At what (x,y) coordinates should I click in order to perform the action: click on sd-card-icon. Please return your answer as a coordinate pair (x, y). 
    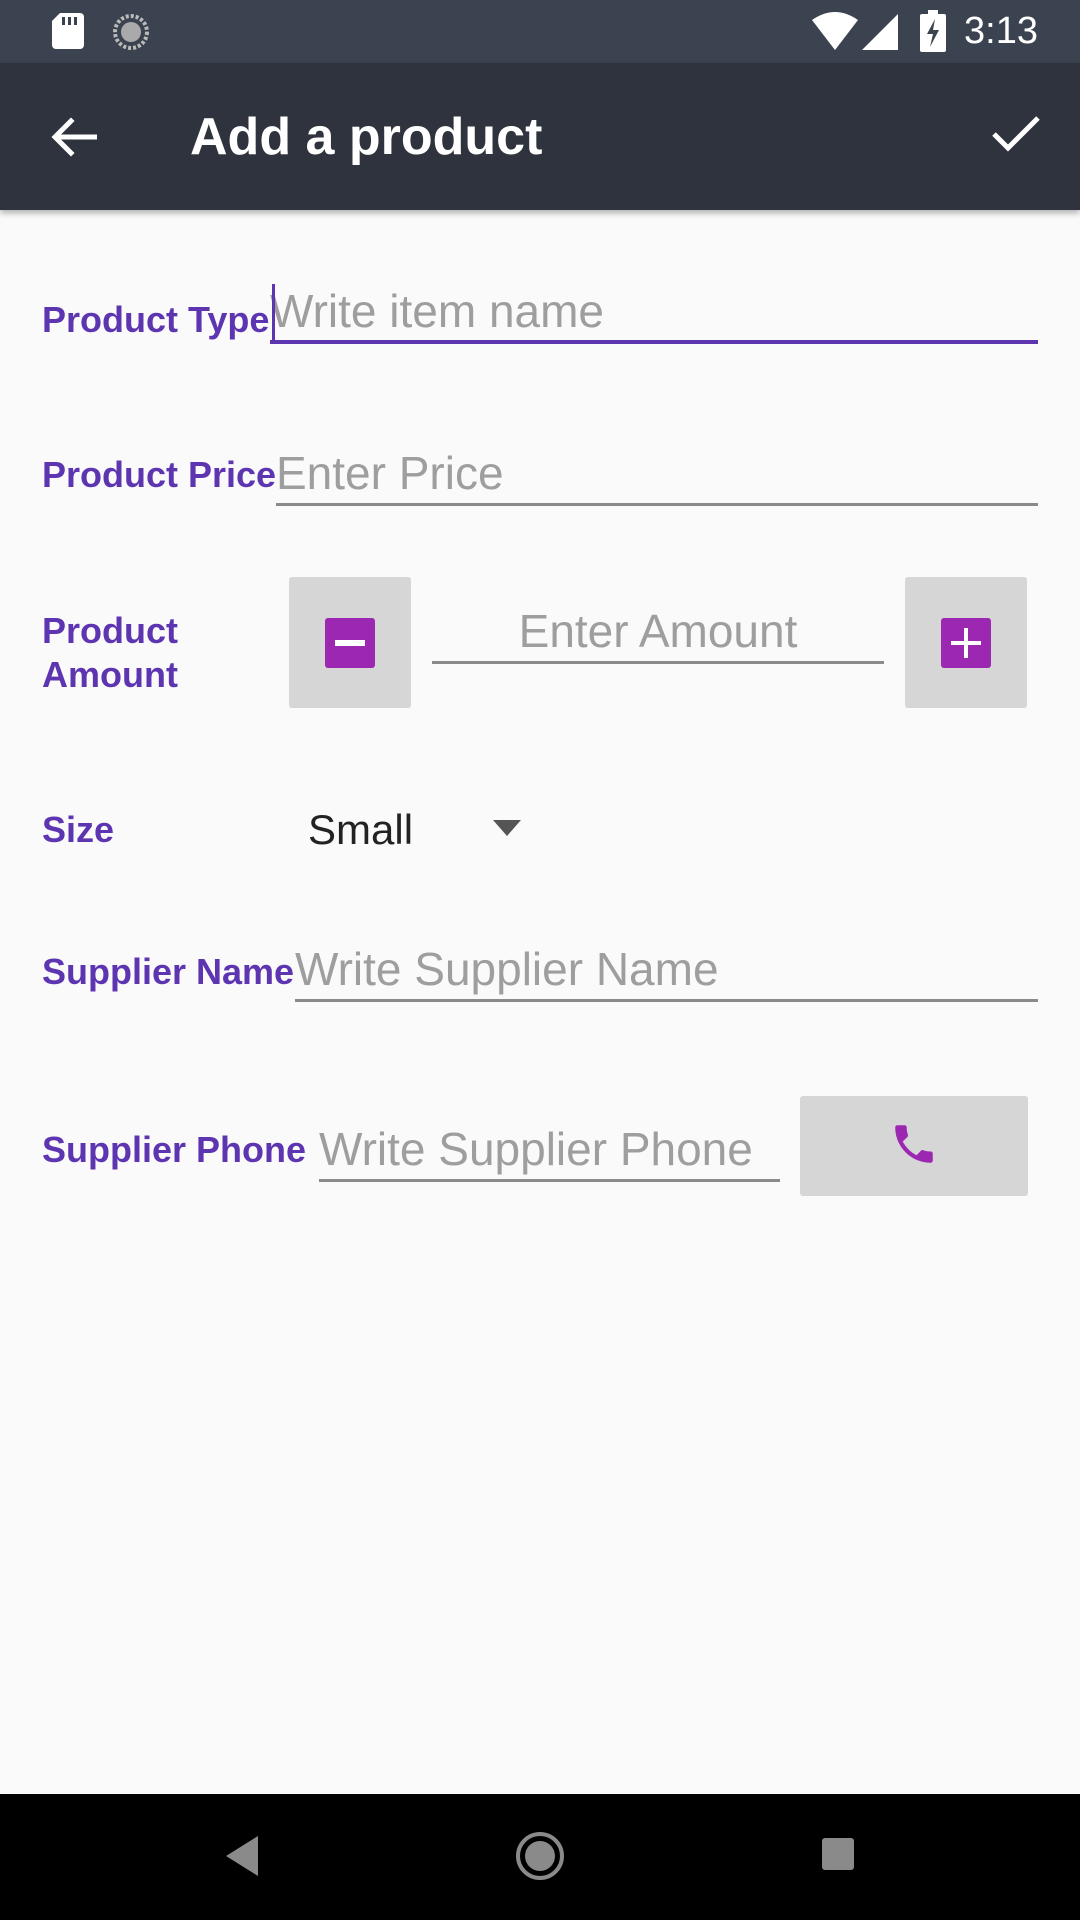
    Looking at the image, I should click on (68, 33).